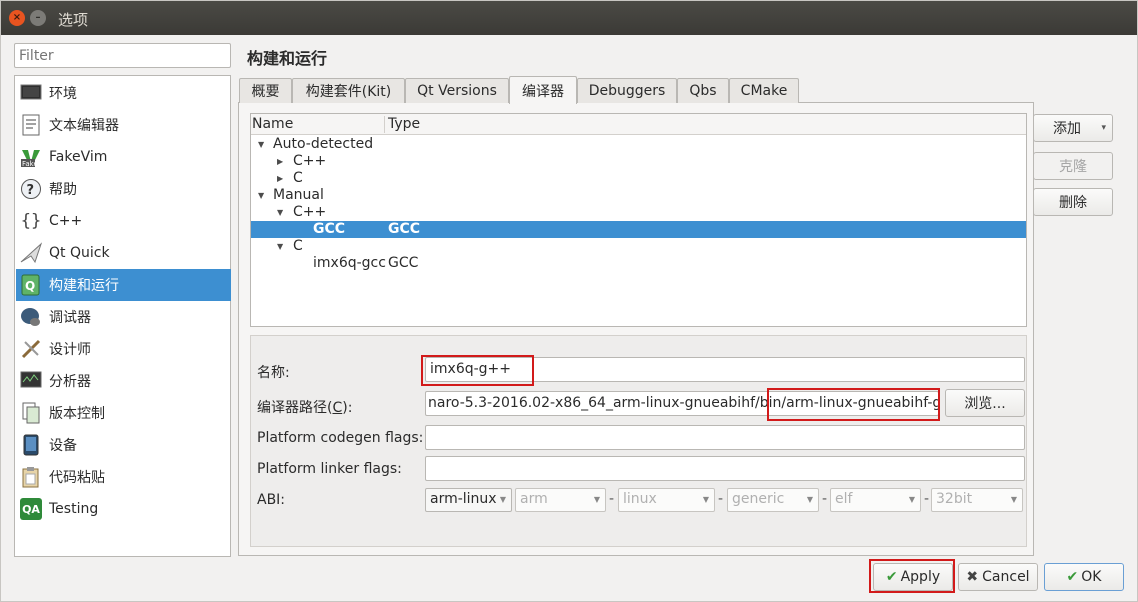  What do you see at coordinates (123, 445) in the screenshot?
I see `sidebar-item-devices: 设备` at bounding box center [123, 445].